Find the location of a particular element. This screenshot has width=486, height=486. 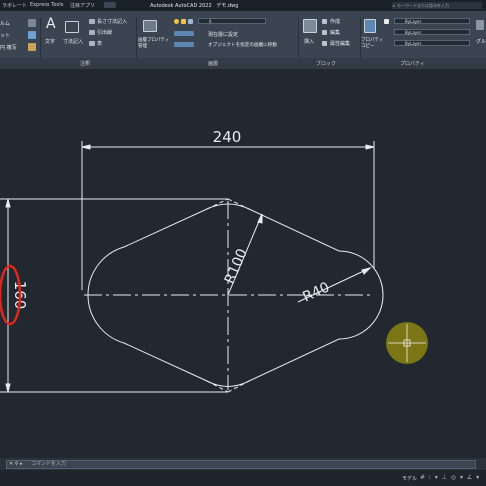

app-name: Autodesk AutoCAD 2022 is located at coordinates (181, 6).